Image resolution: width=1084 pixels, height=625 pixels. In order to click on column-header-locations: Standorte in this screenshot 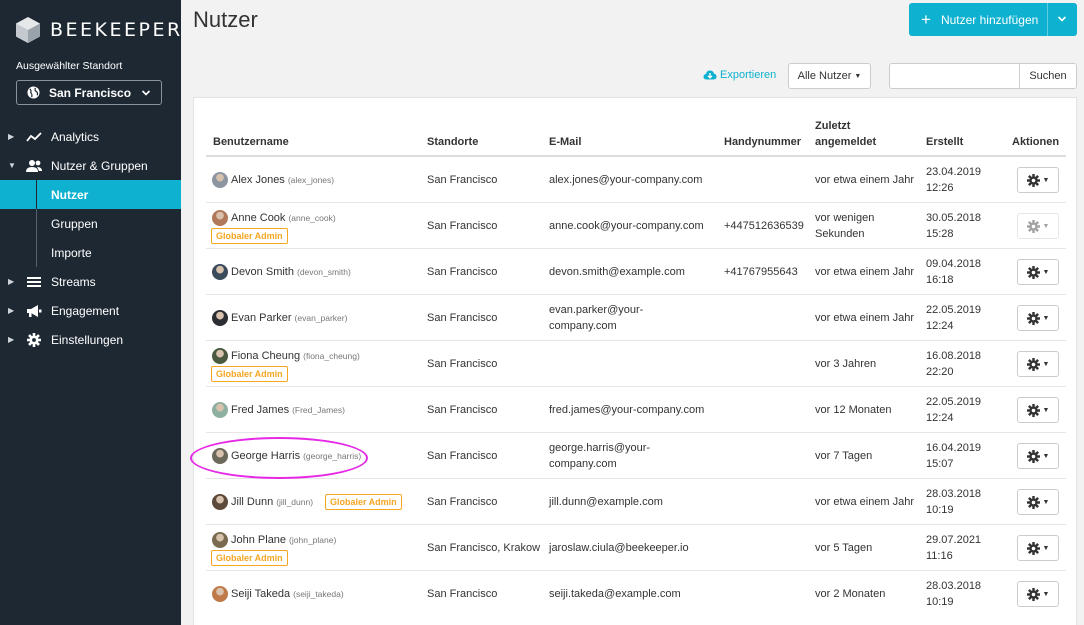, I will do `click(452, 142)`.